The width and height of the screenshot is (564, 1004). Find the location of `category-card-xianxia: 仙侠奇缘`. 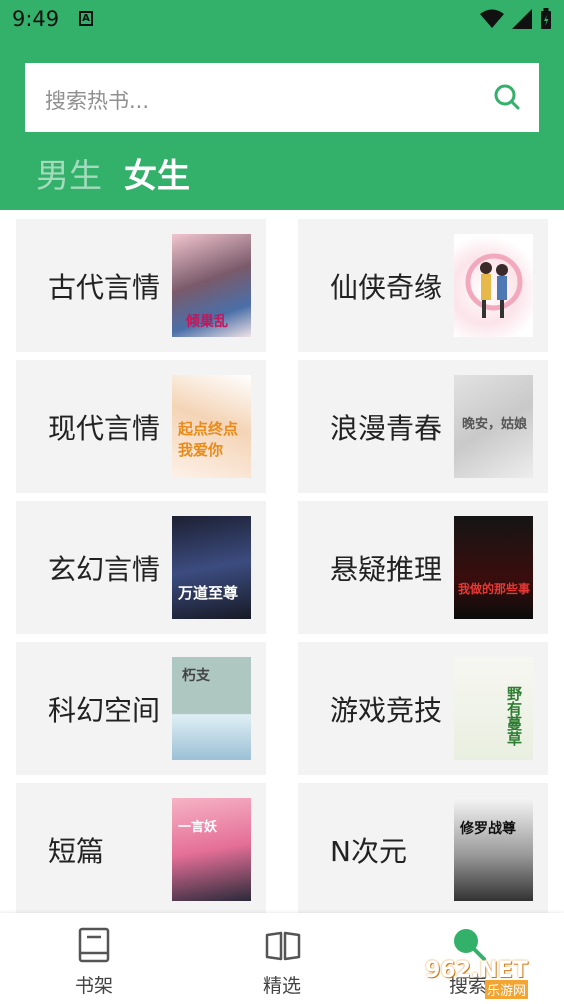

category-card-xianxia: 仙侠奇缘 is located at coordinates (423, 285).